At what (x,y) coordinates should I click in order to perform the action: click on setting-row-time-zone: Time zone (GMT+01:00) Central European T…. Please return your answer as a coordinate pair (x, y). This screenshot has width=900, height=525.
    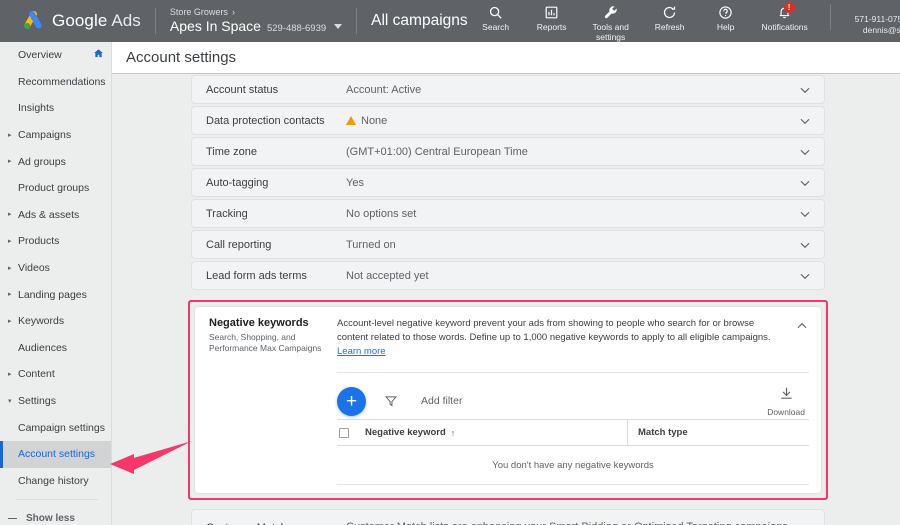
    Looking at the image, I should click on (508, 151).